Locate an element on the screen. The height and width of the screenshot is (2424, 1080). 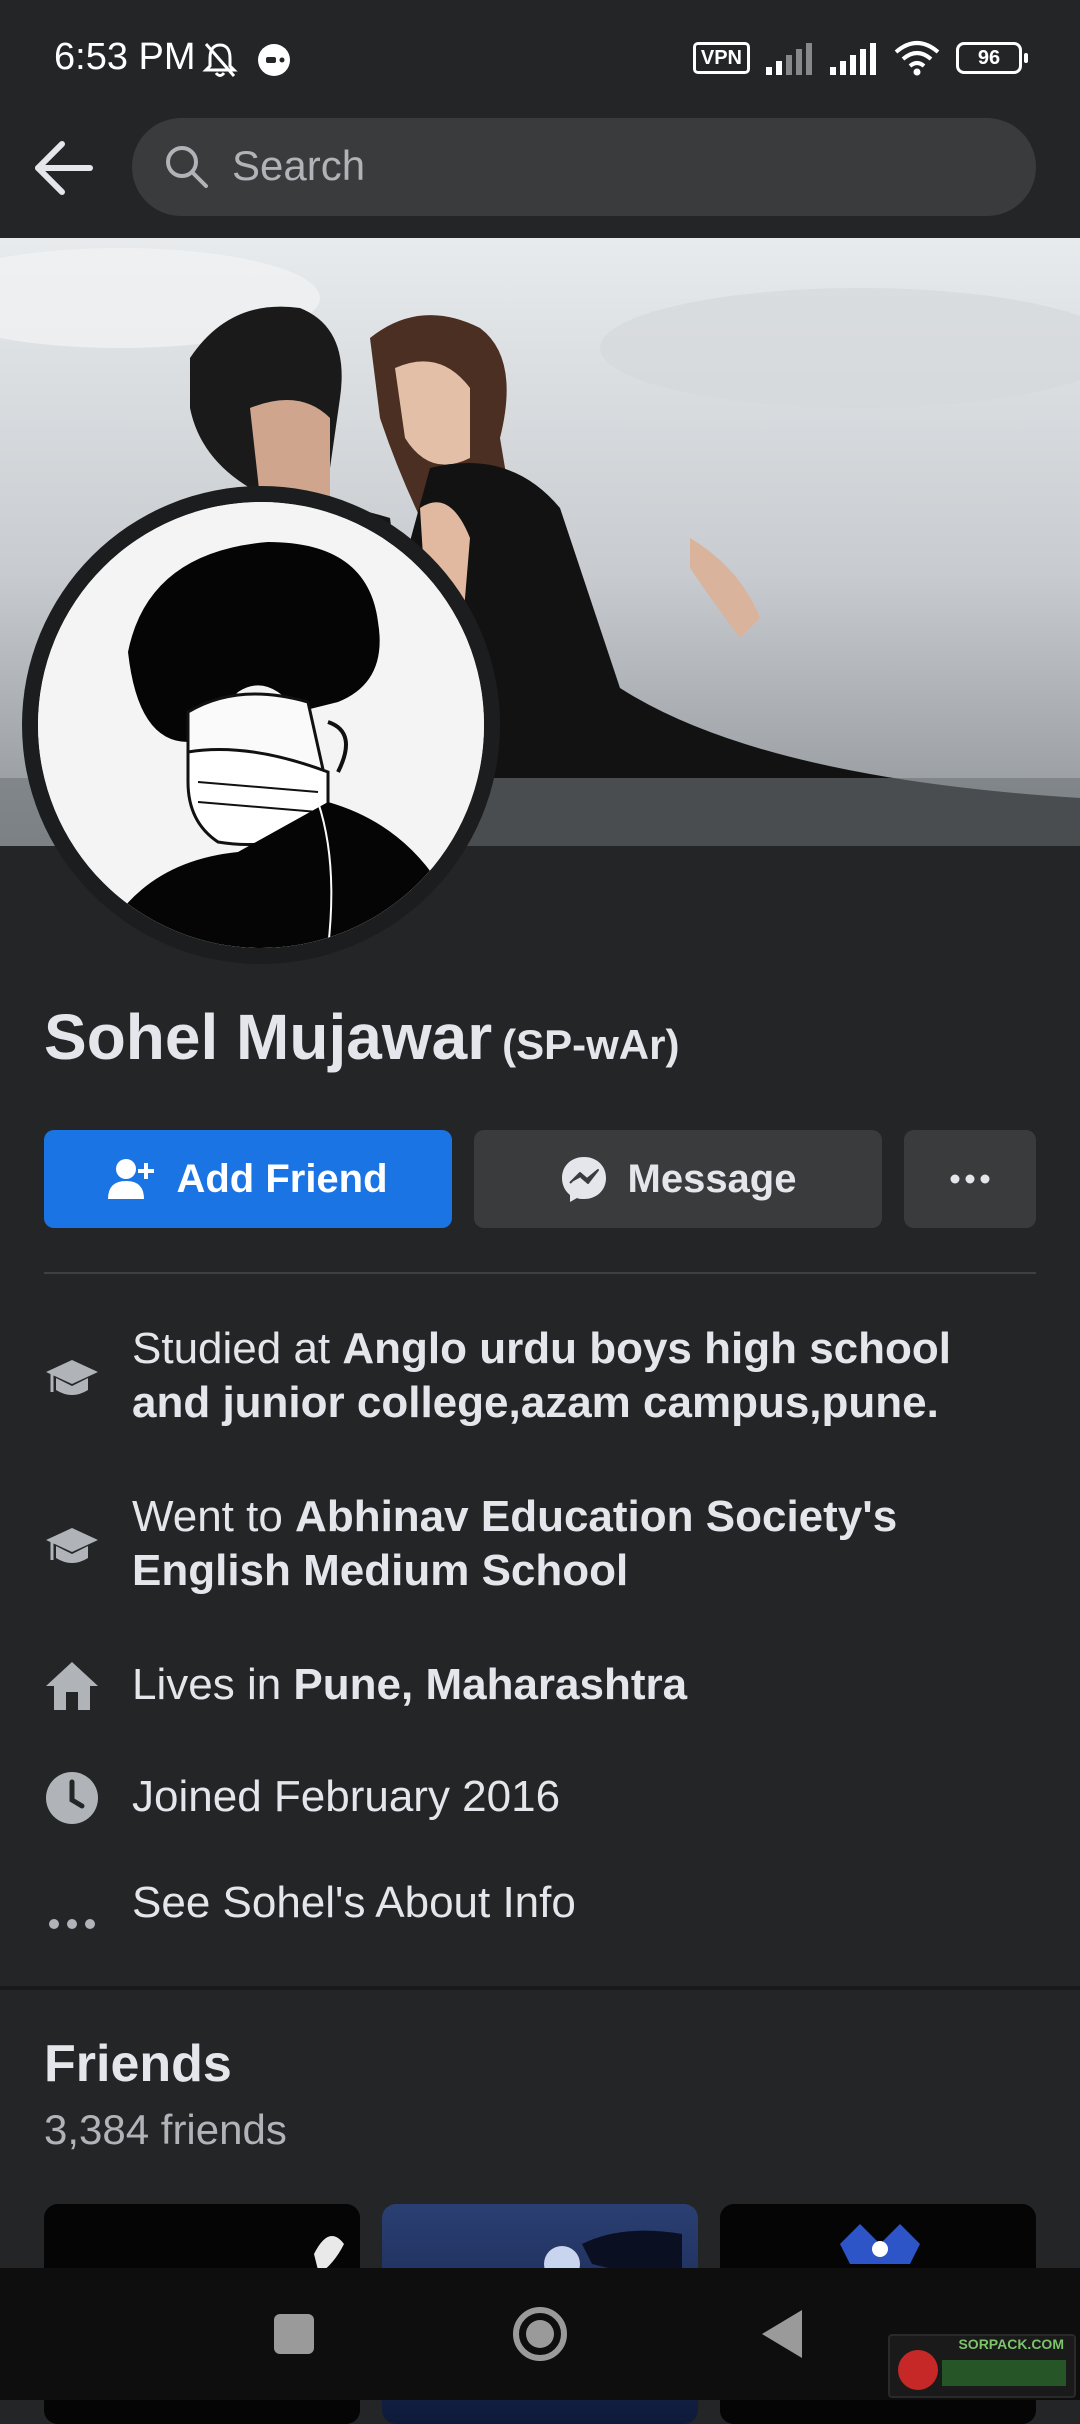
search-input: Search is located at coordinates (584, 167).